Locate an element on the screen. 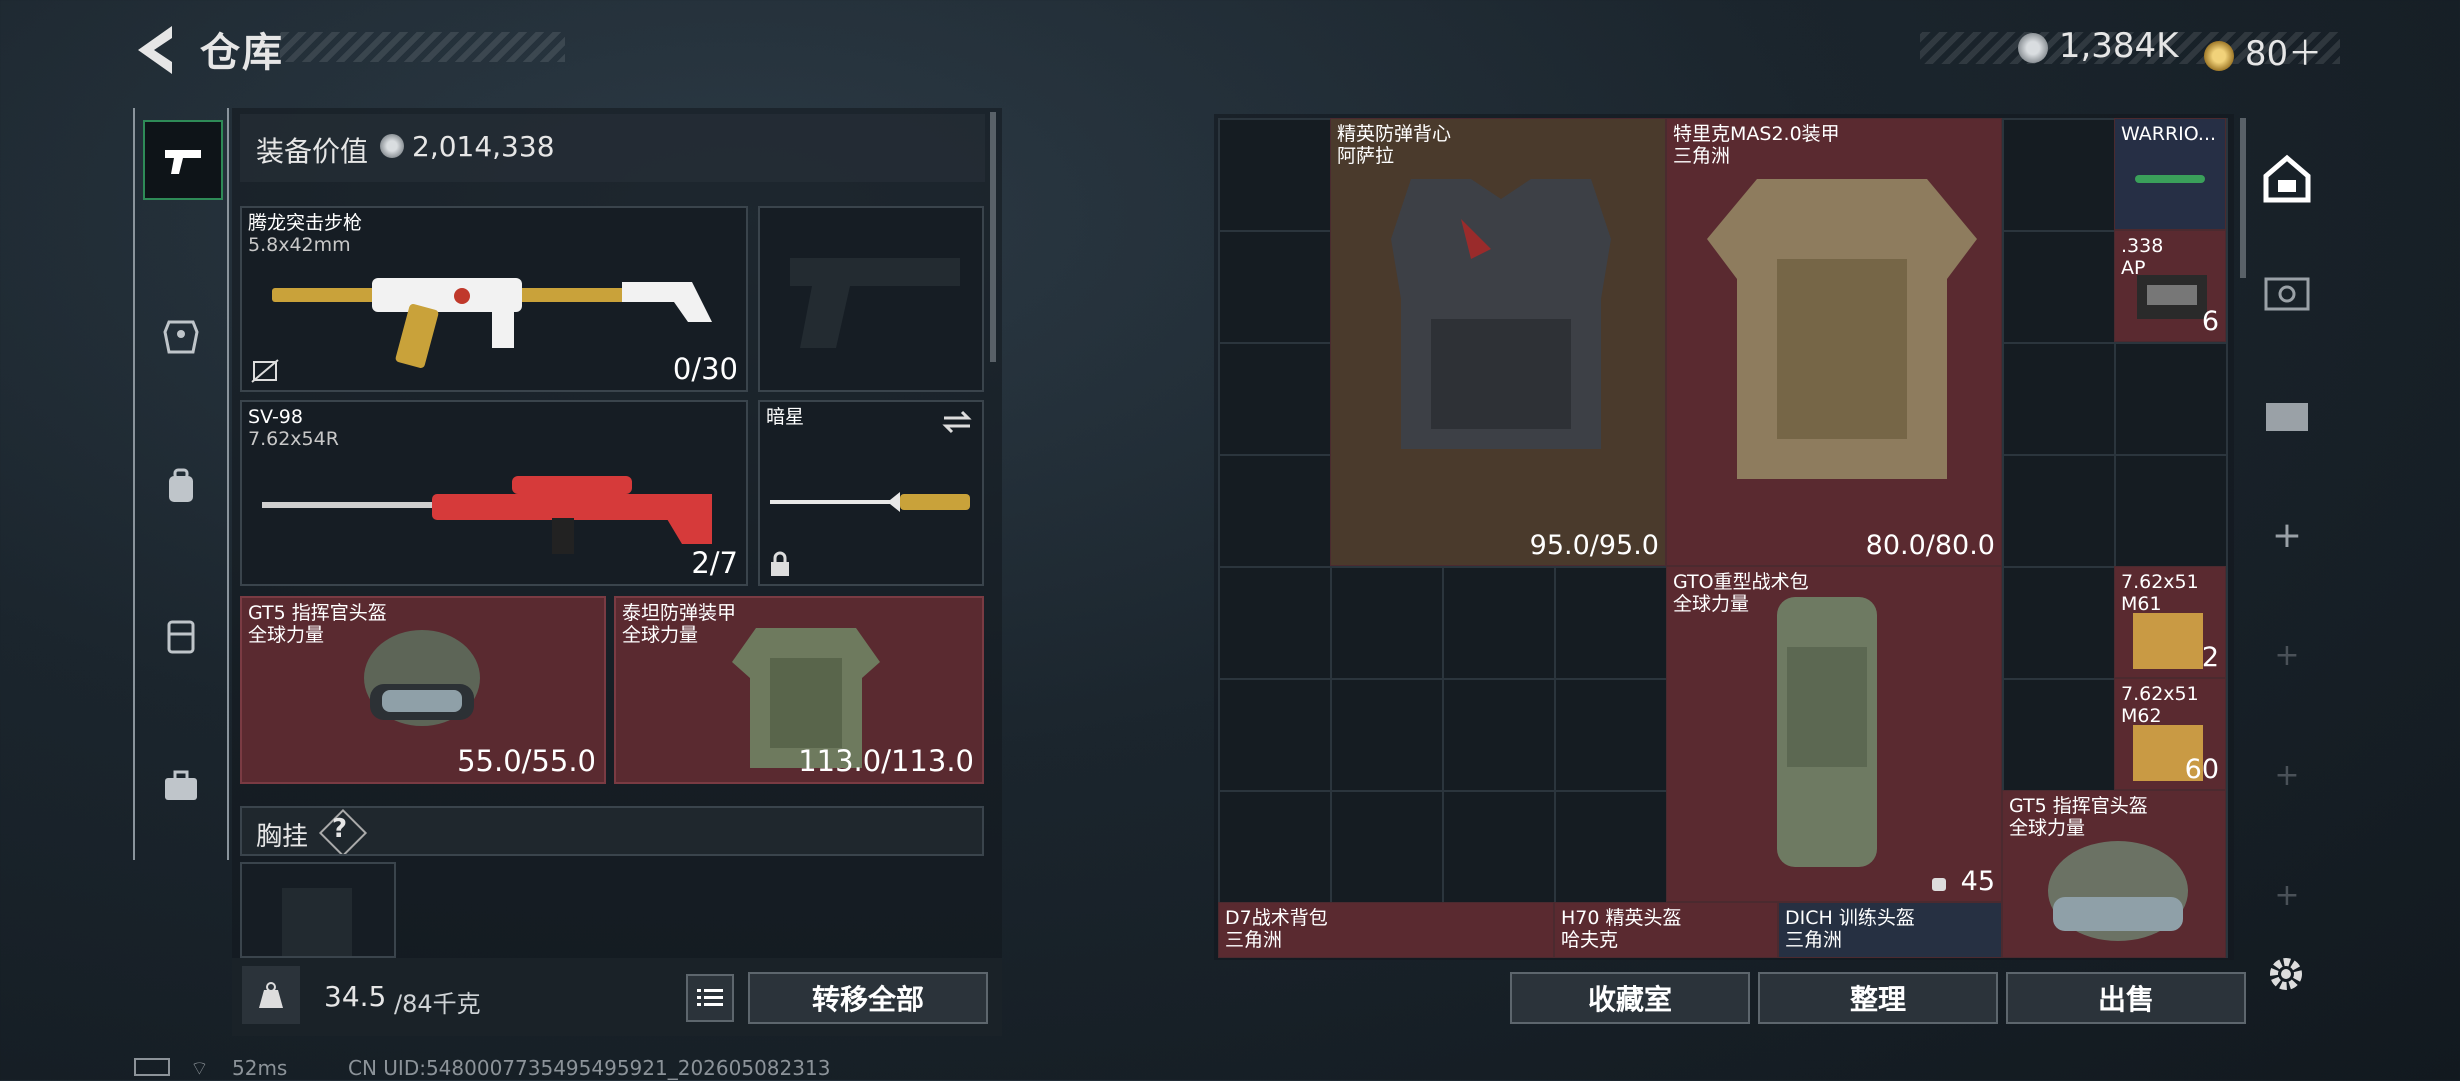 This screenshot has width=2460, height=1081. list-icon is located at coordinates (710, 997).